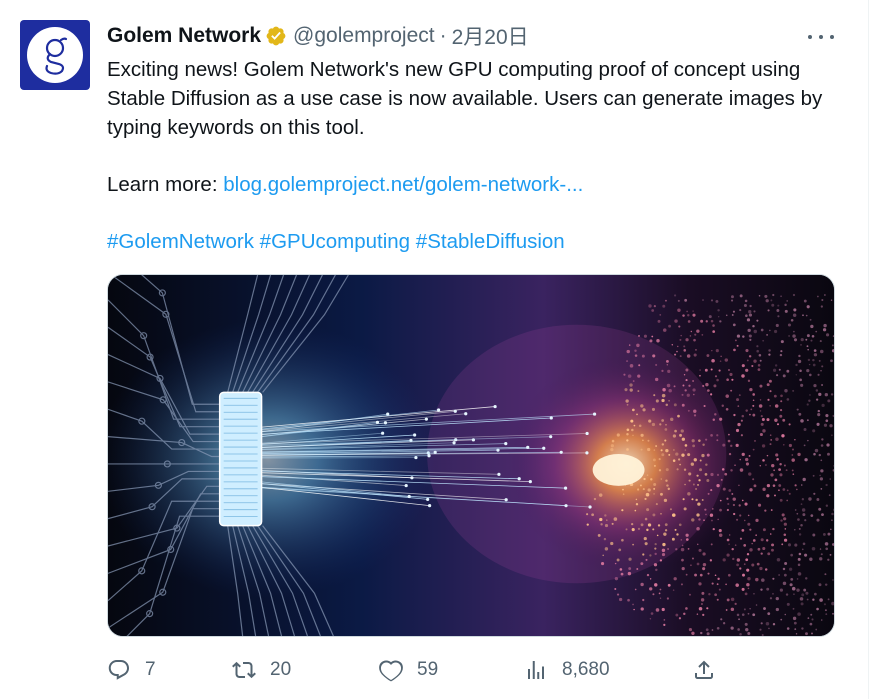 The height and width of the screenshot is (699, 869). What do you see at coordinates (244, 670) in the screenshot?
I see `retweet-icon` at bounding box center [244, 670].